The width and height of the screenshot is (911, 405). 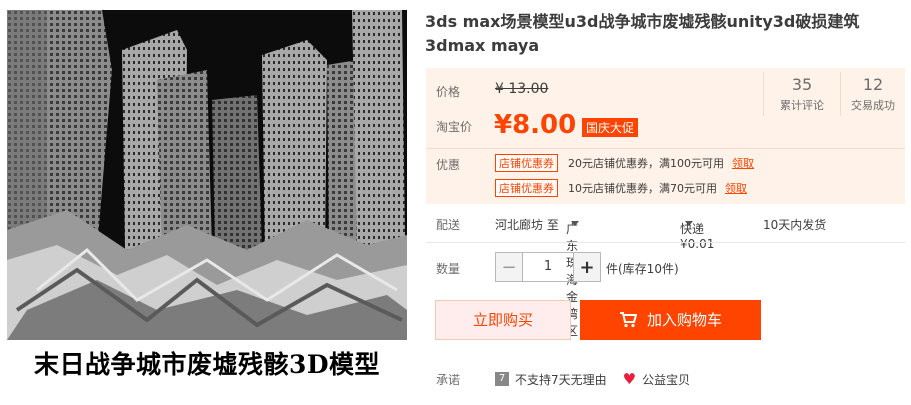 What do you see at coordinates (665, 242) in the screenshot?
I see `quantity-divider` at bounding box center [665, 242].